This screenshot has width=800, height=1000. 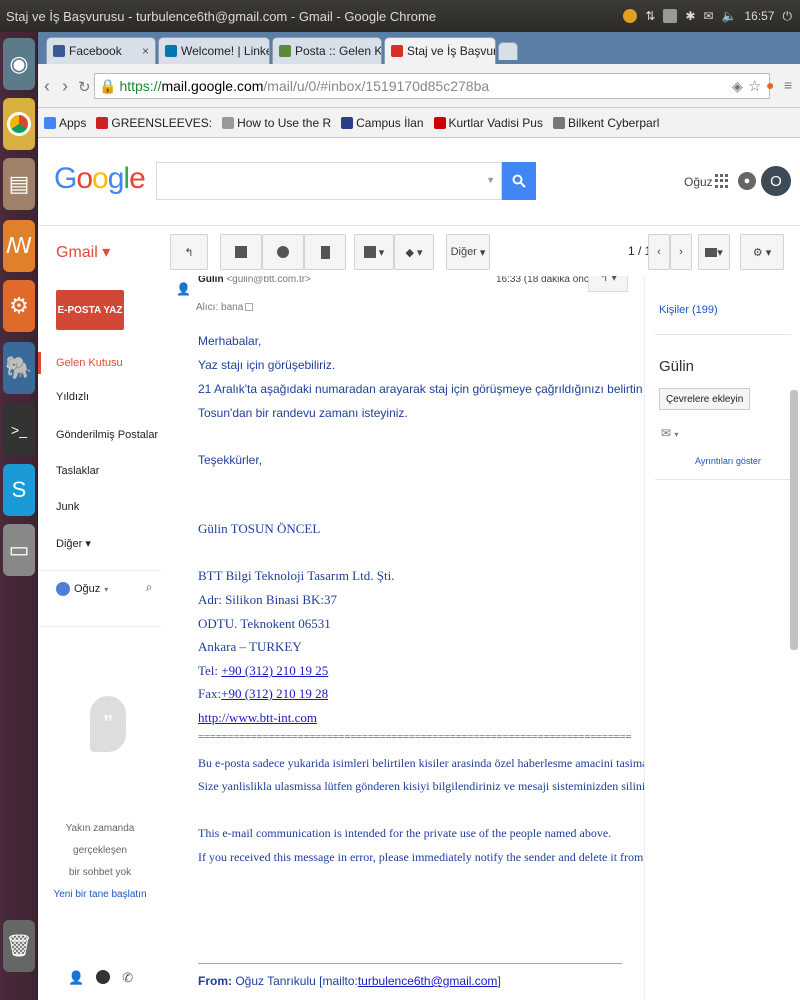 I want to click on extension-orange-icon: ●, so click(x=770, y=85).